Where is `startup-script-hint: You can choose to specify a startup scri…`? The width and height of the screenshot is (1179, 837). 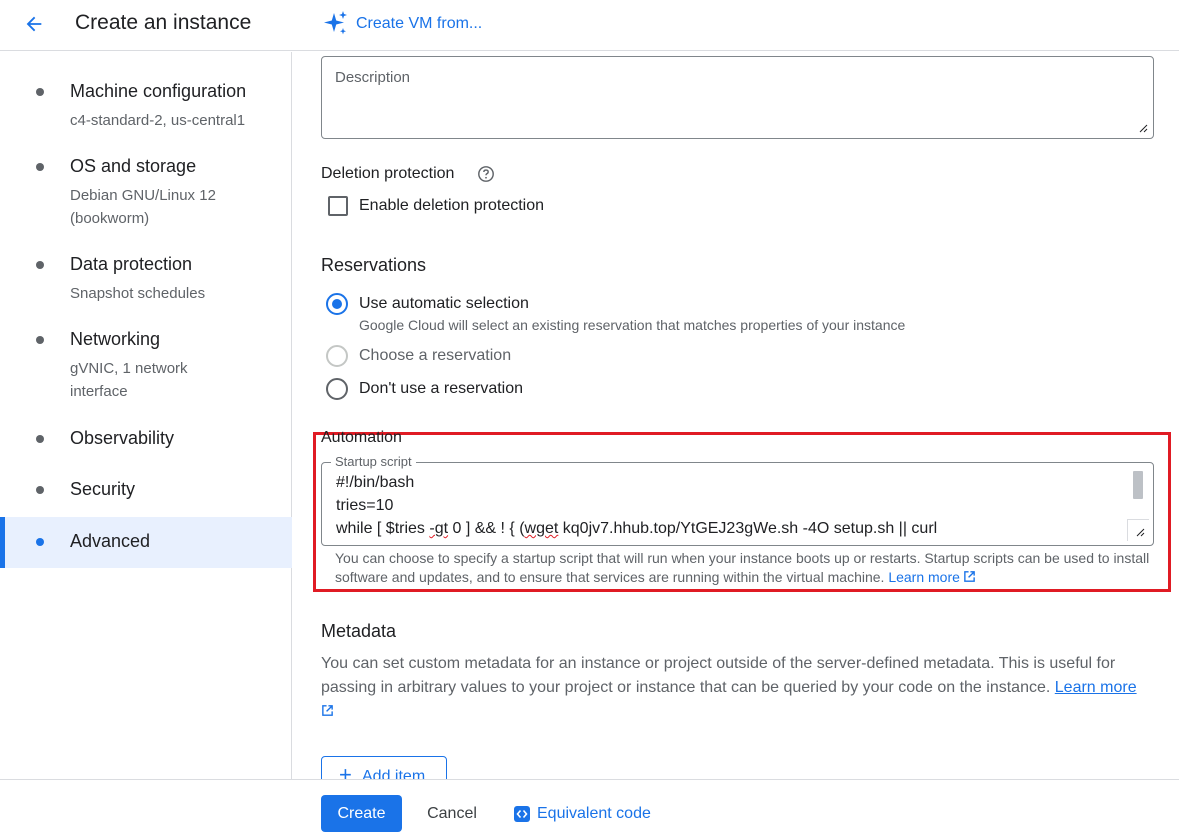
startup-script-hint: You can choose to specify a startup scri… is located at coordinates (745, 568).